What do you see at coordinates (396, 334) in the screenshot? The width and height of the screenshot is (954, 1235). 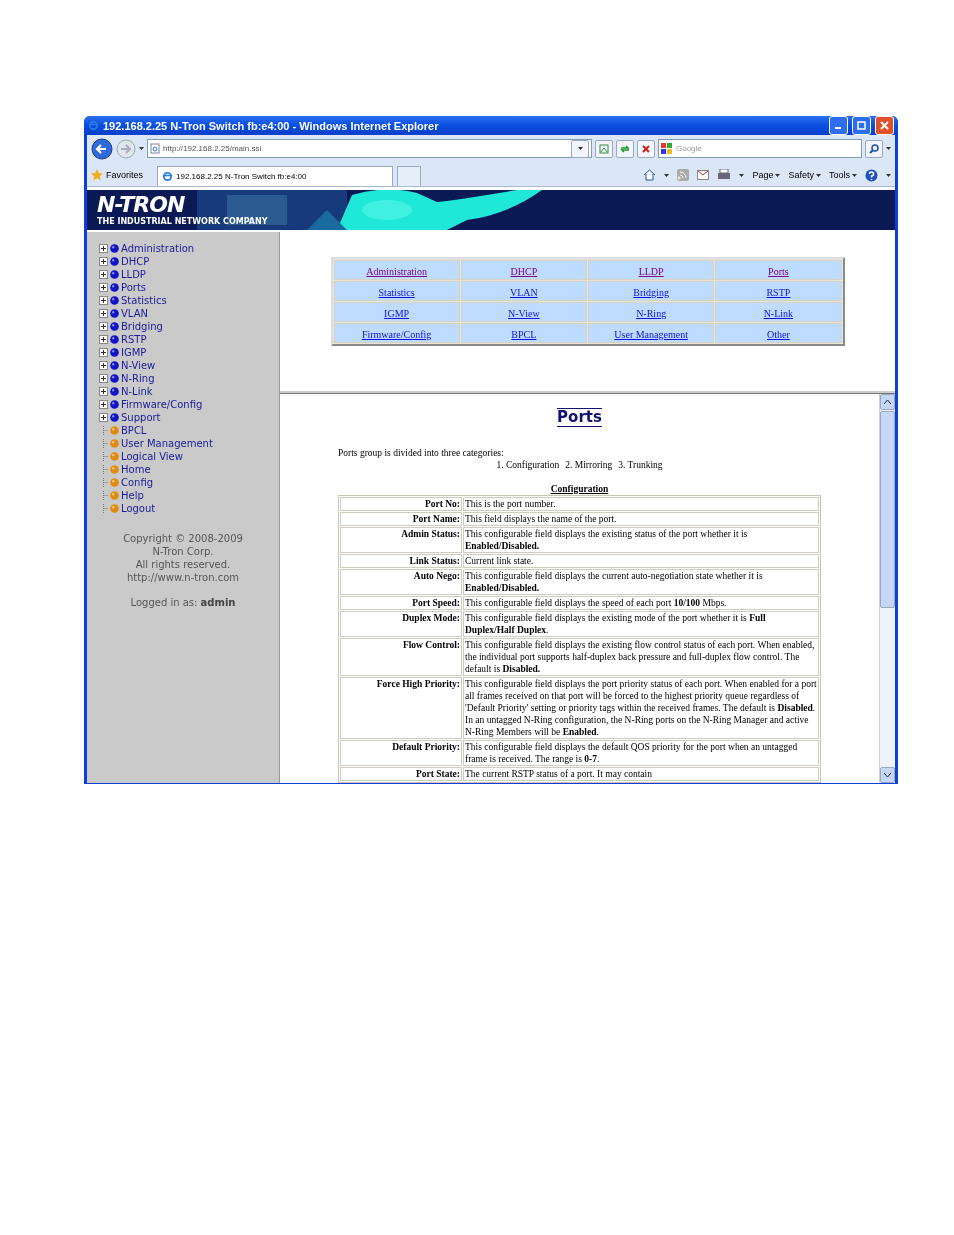 I see `nav-link: Firmware/Config` at bounding box center [396, 334].